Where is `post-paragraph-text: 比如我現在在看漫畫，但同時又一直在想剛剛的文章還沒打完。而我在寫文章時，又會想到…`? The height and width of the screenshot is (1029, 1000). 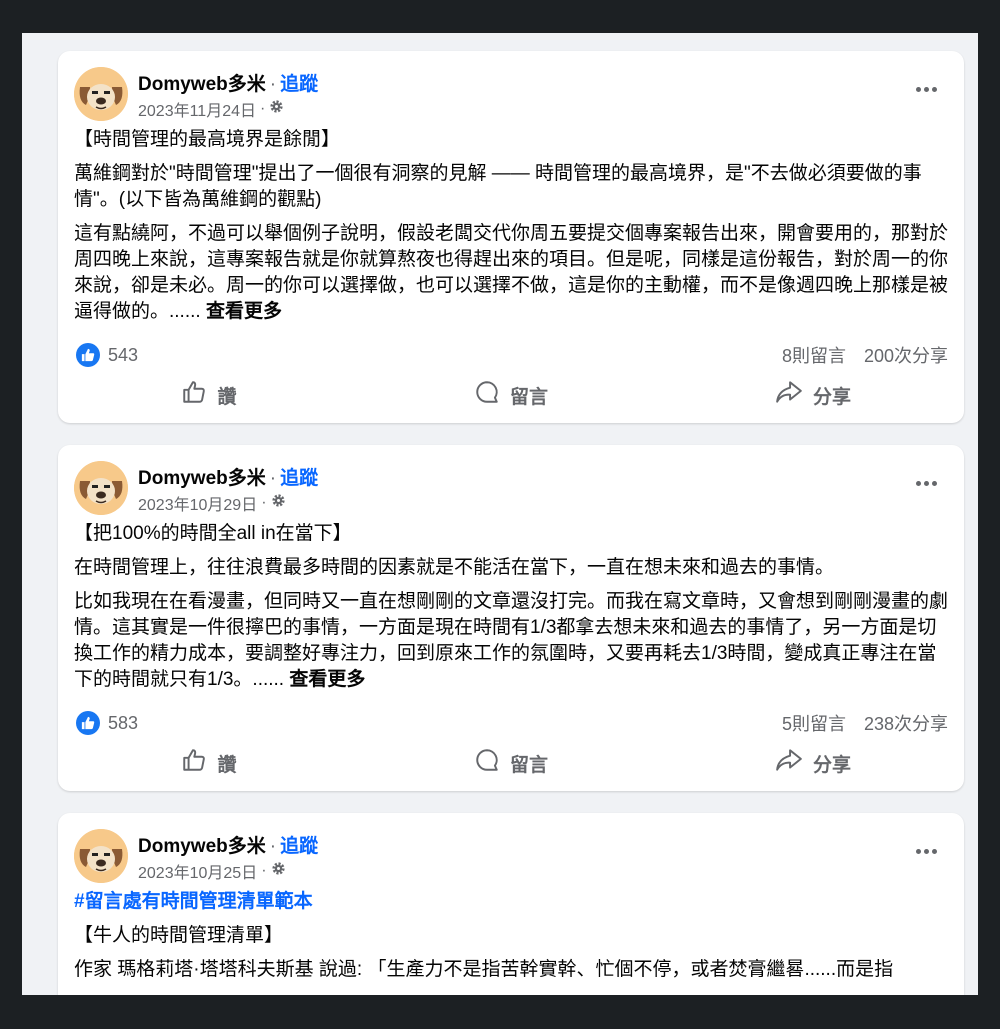
post-paragraph-text: 比如我現在在看漫畫，但同時又一直在想剛剛的文章還沒打完。而我在寫文章時，又會想到… is located at coordinates (511, 640).